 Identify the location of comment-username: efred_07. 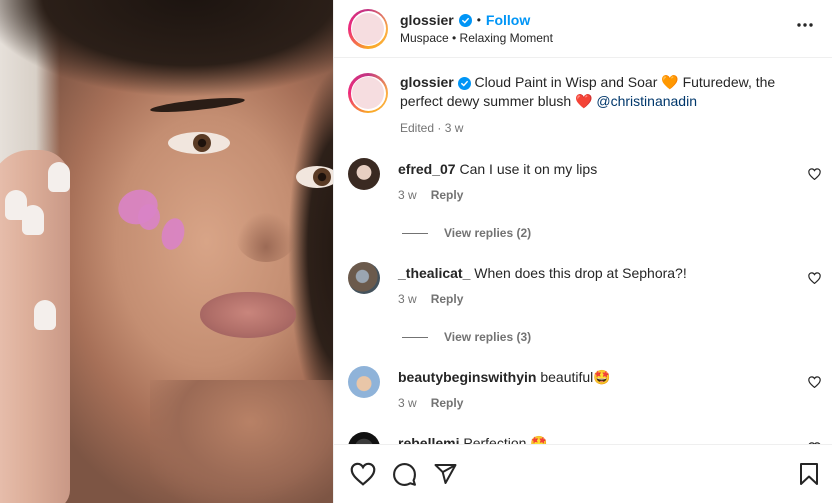
(427, 169).